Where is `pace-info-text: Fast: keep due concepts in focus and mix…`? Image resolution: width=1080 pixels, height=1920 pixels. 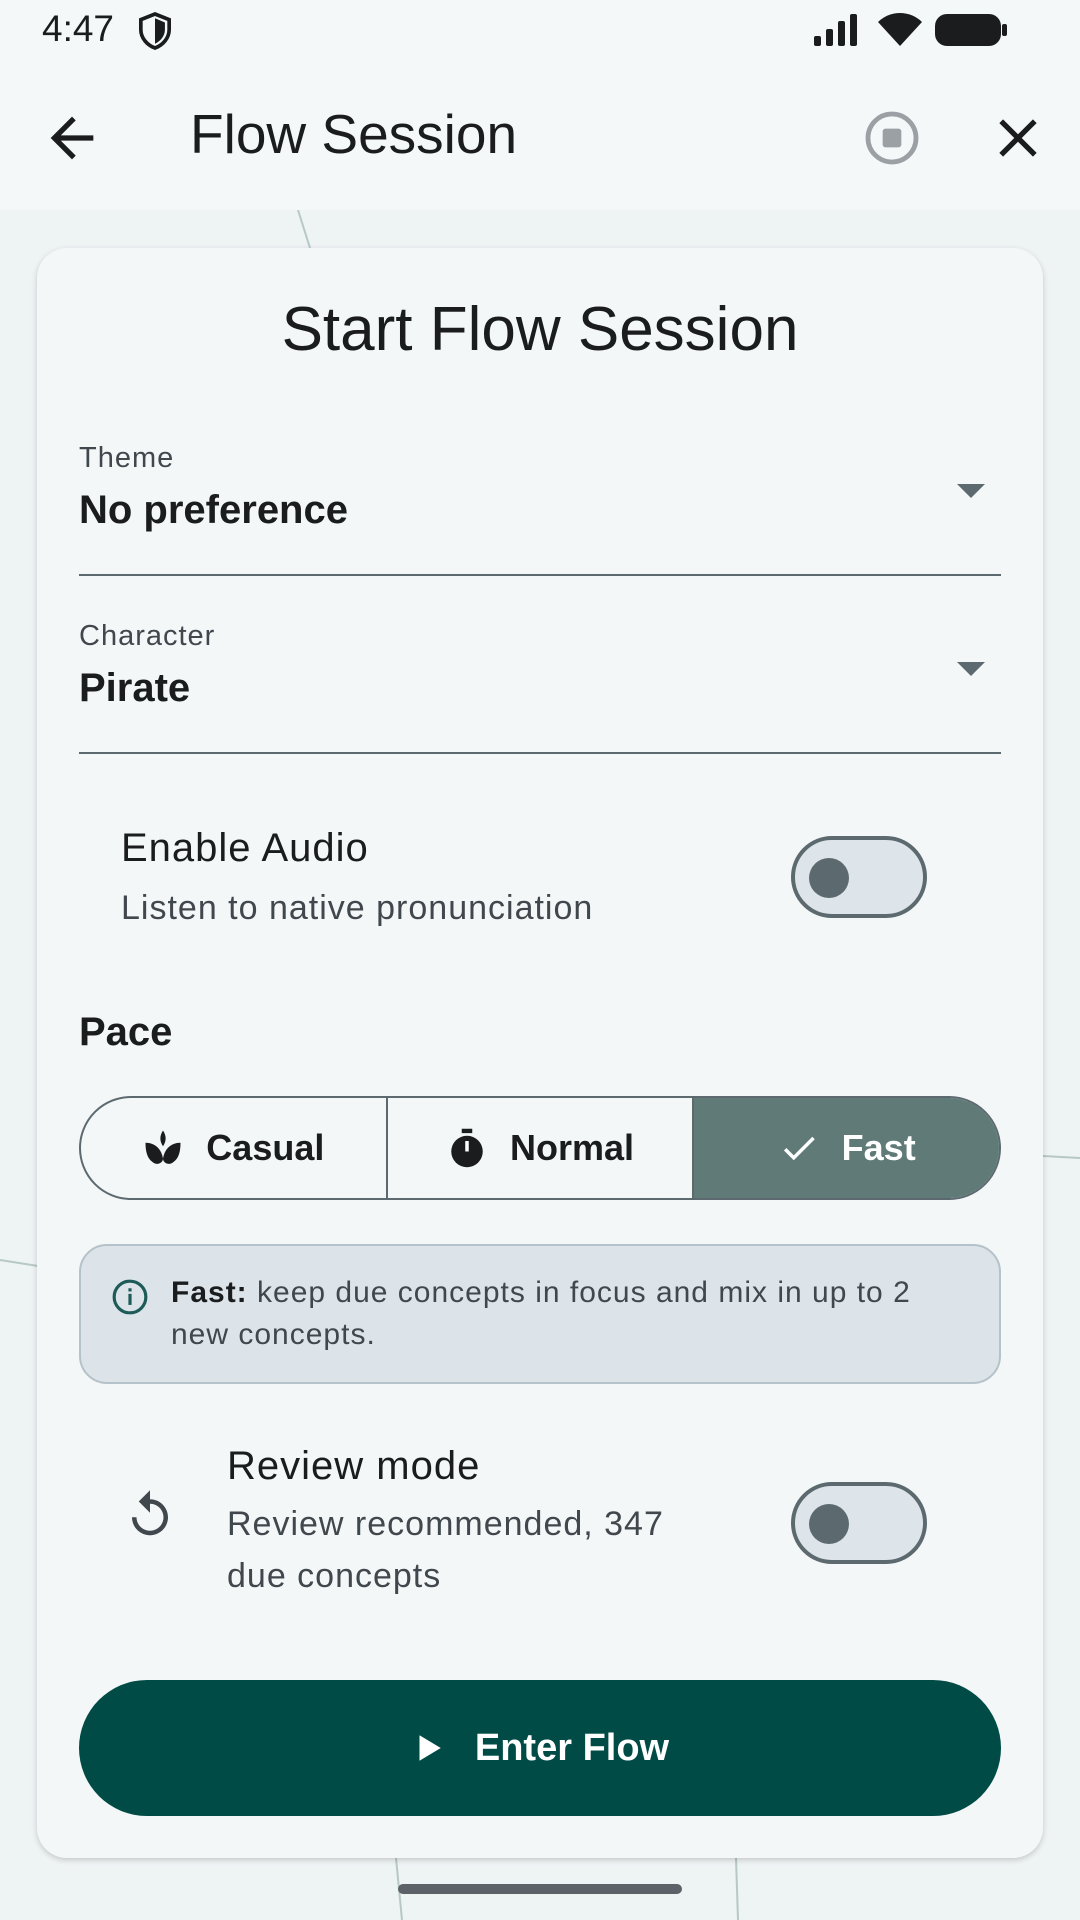 pace-info-text: Fast: keep due concepts in focus and mix… is located at coordinates (571, 1314).